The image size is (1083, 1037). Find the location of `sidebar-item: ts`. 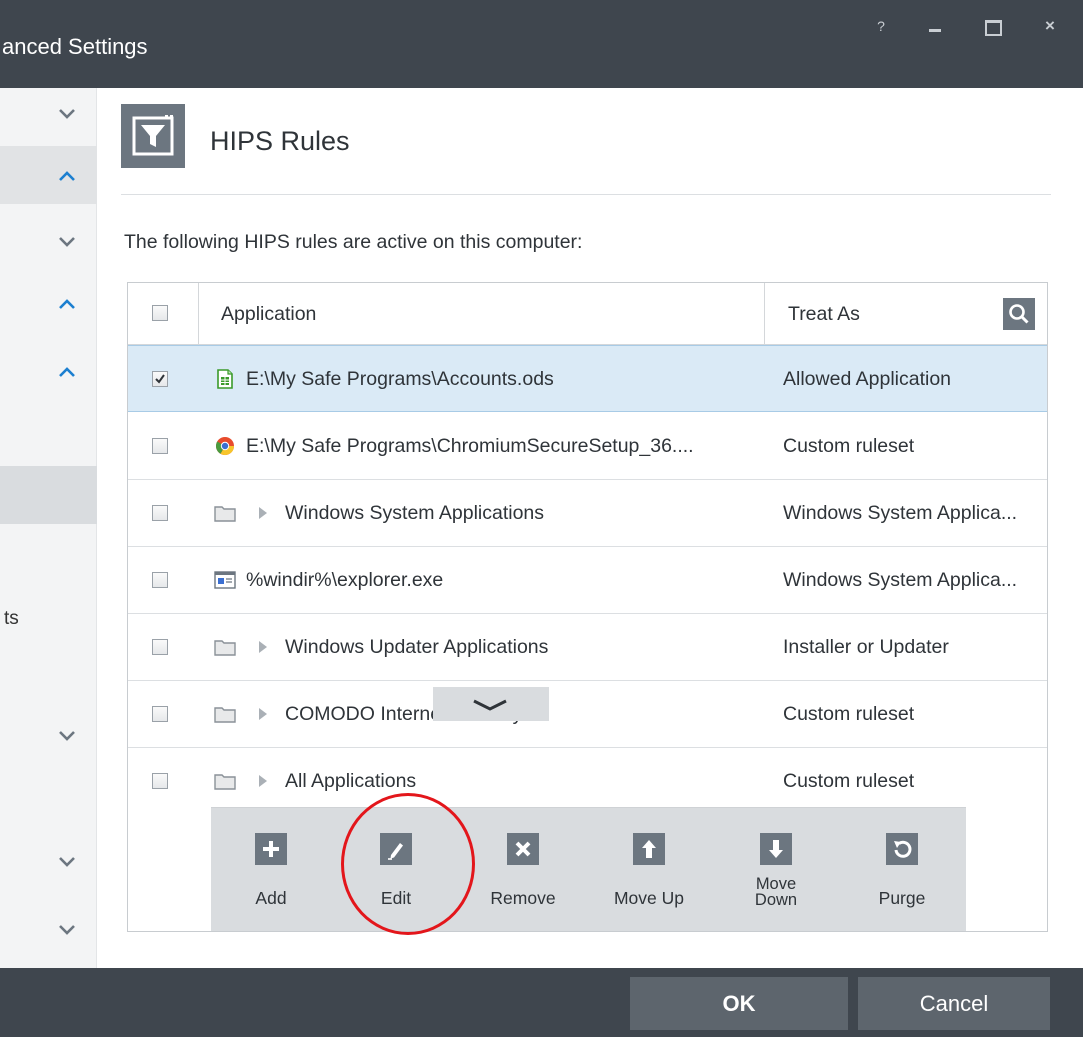

sidebar-item: ts is located at coordinates (48, 625).